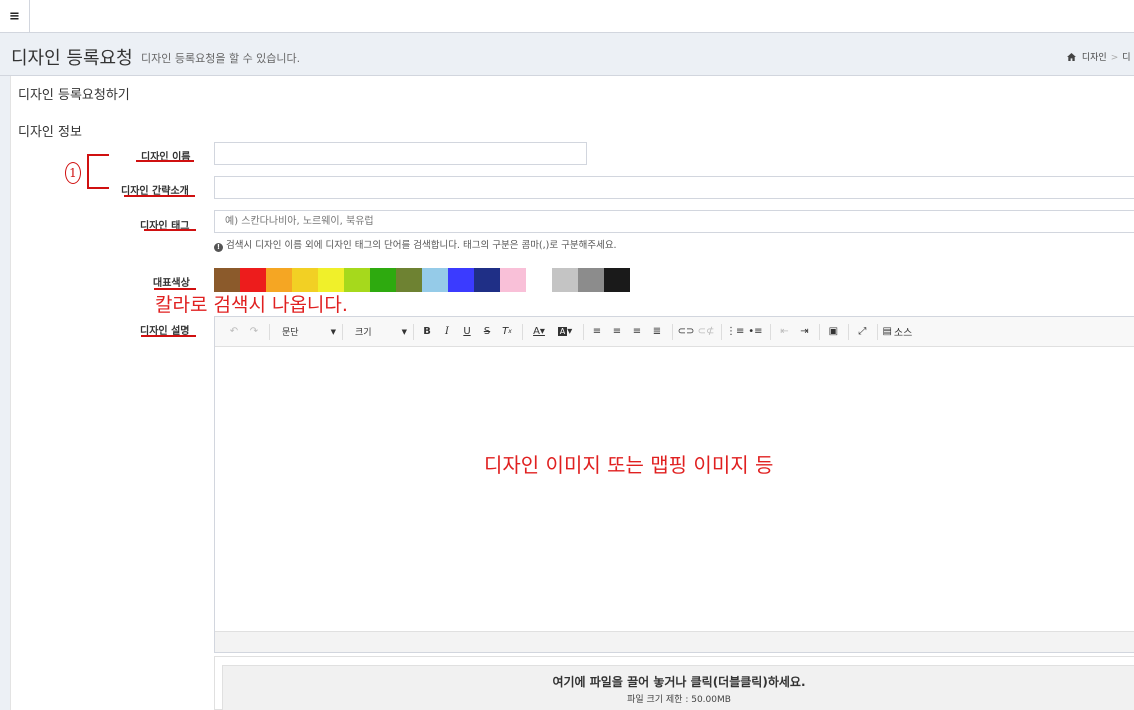 The image size is (1134, 710). What do you see at coordinates (539, 332) in the screenshot?
I see `text-color-icon: A▾` at bounding box center [539, 332].